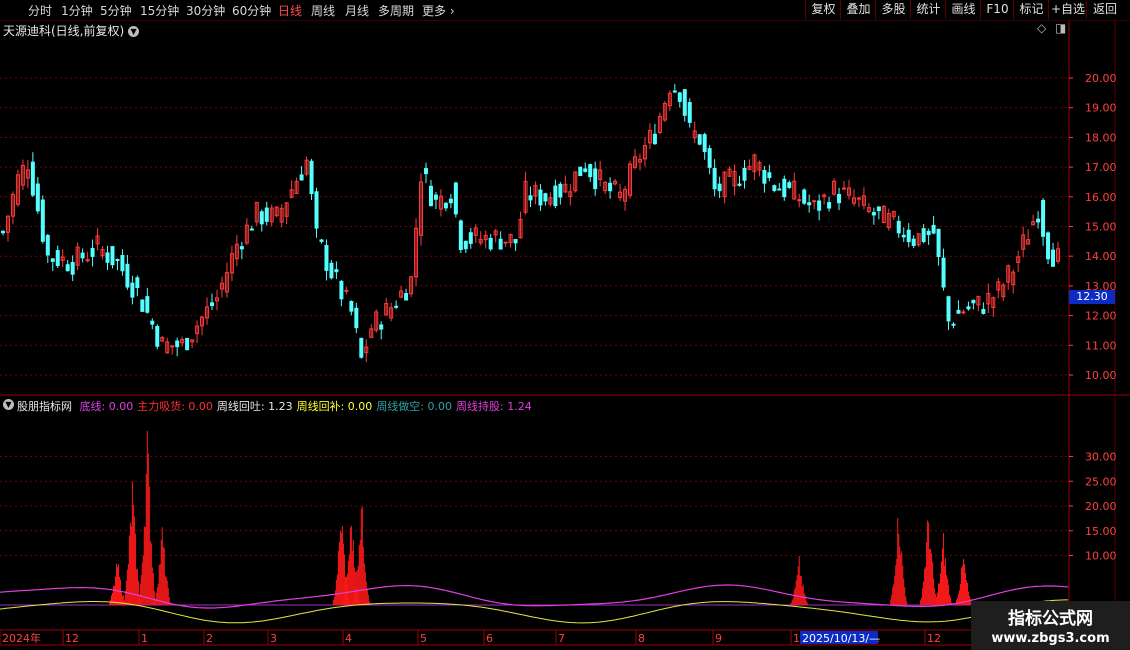 This screenshot has width=1130, height=650. Describe the element at coordinates (494, 406) in the screenshot. I see `legend-item: 周线持股: 1.24` at that location.